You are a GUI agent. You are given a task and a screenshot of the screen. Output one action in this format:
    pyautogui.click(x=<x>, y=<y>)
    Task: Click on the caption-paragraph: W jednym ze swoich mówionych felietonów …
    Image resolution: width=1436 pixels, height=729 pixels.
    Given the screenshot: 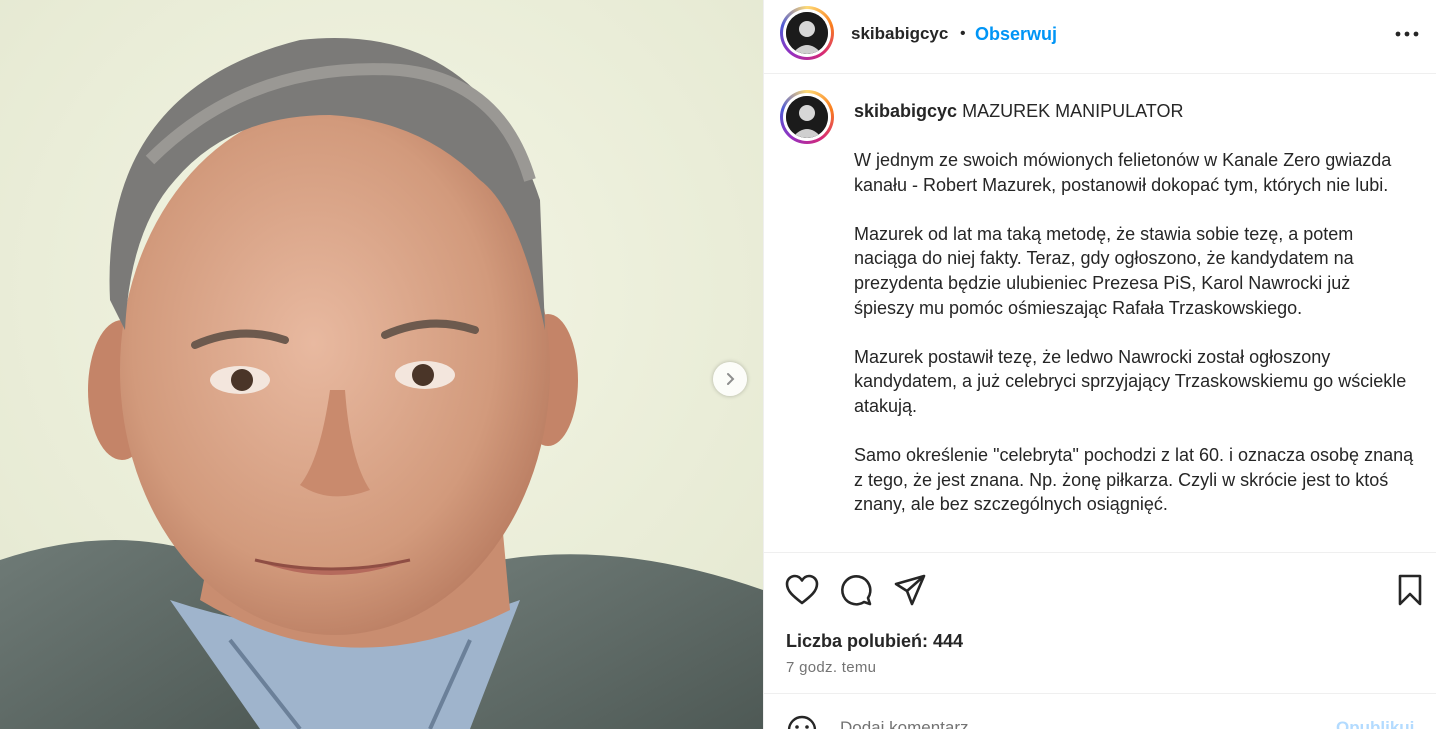 What is the action you would take?
    pyautogui.click(x=1123, y=172)
    